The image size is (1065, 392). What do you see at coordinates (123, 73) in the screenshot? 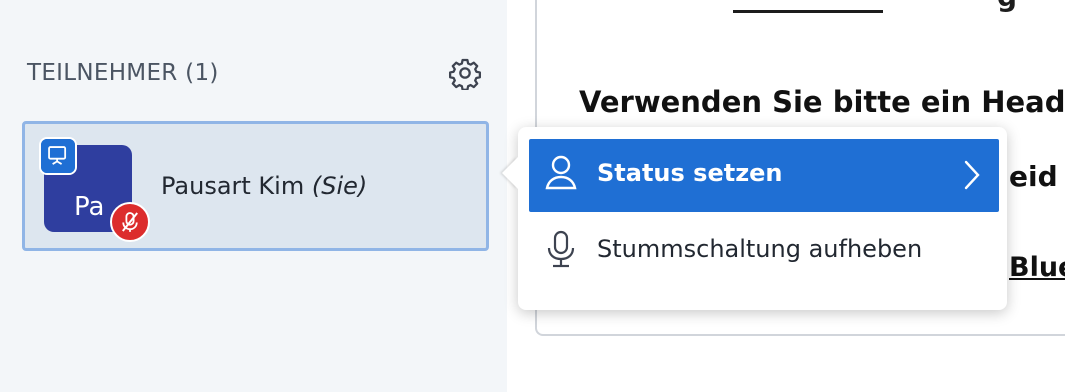
I see `participants-heading: TEILNEHMER (1)` at bounding box center [123, 73].